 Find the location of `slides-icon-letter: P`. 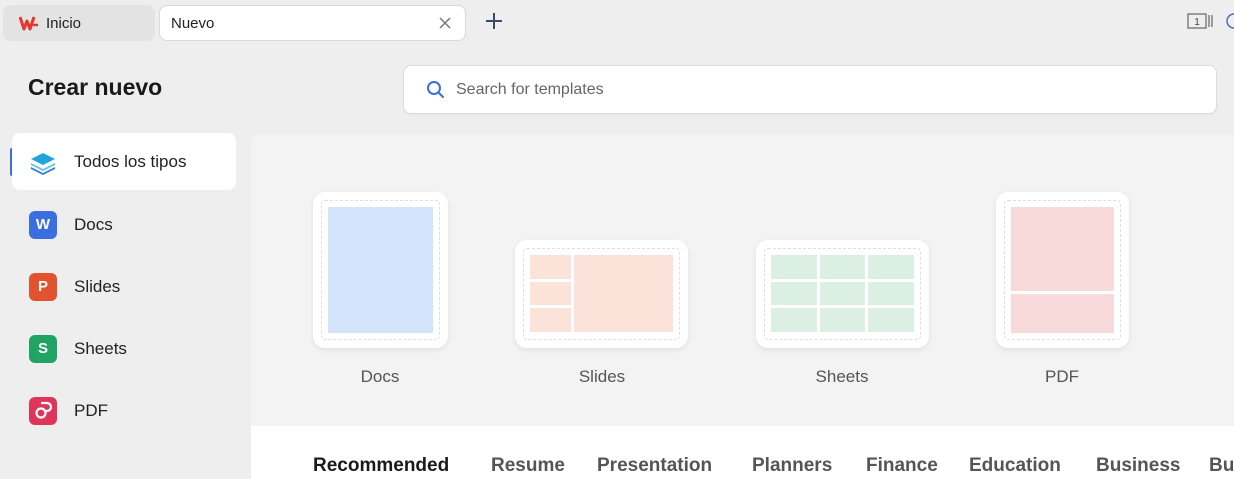

slides-icon-letter: P is located at coordinates (42, 286).